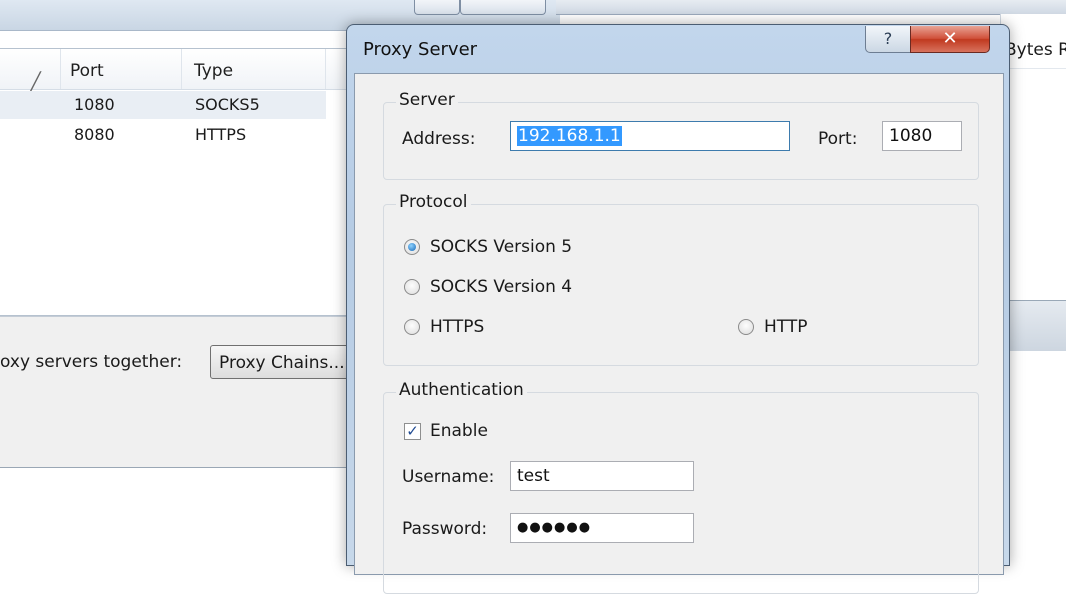  What do you see at coordinates (254, 69) in the screenshot?
I see `column-type-header: Type` at bounding box center [254, 69].